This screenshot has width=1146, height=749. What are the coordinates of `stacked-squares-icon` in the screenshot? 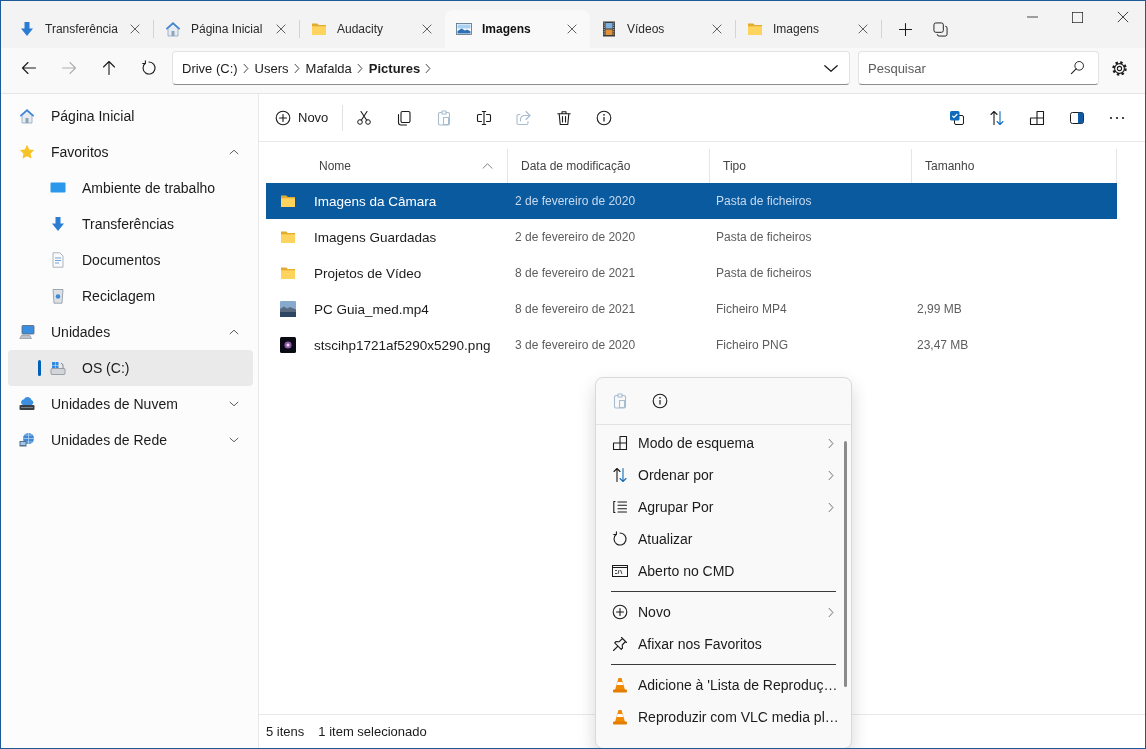 It's located at (940, 29).